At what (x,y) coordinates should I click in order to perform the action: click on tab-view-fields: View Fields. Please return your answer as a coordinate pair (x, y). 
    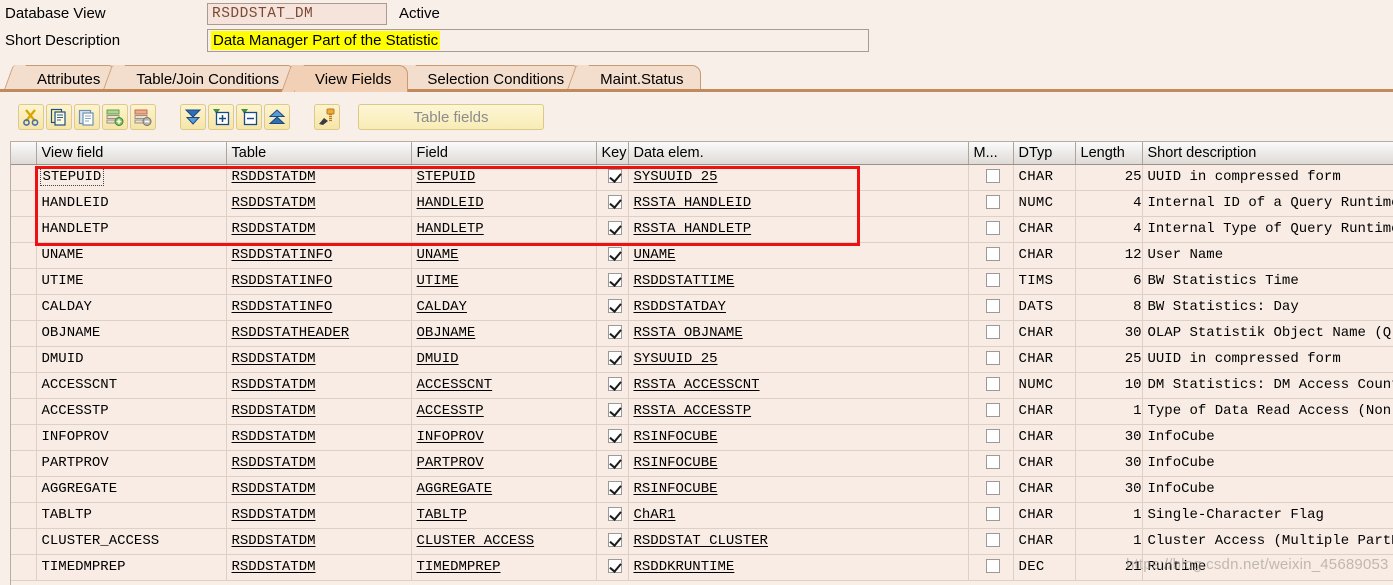
    Looking at the image, I should click on (351, 78).